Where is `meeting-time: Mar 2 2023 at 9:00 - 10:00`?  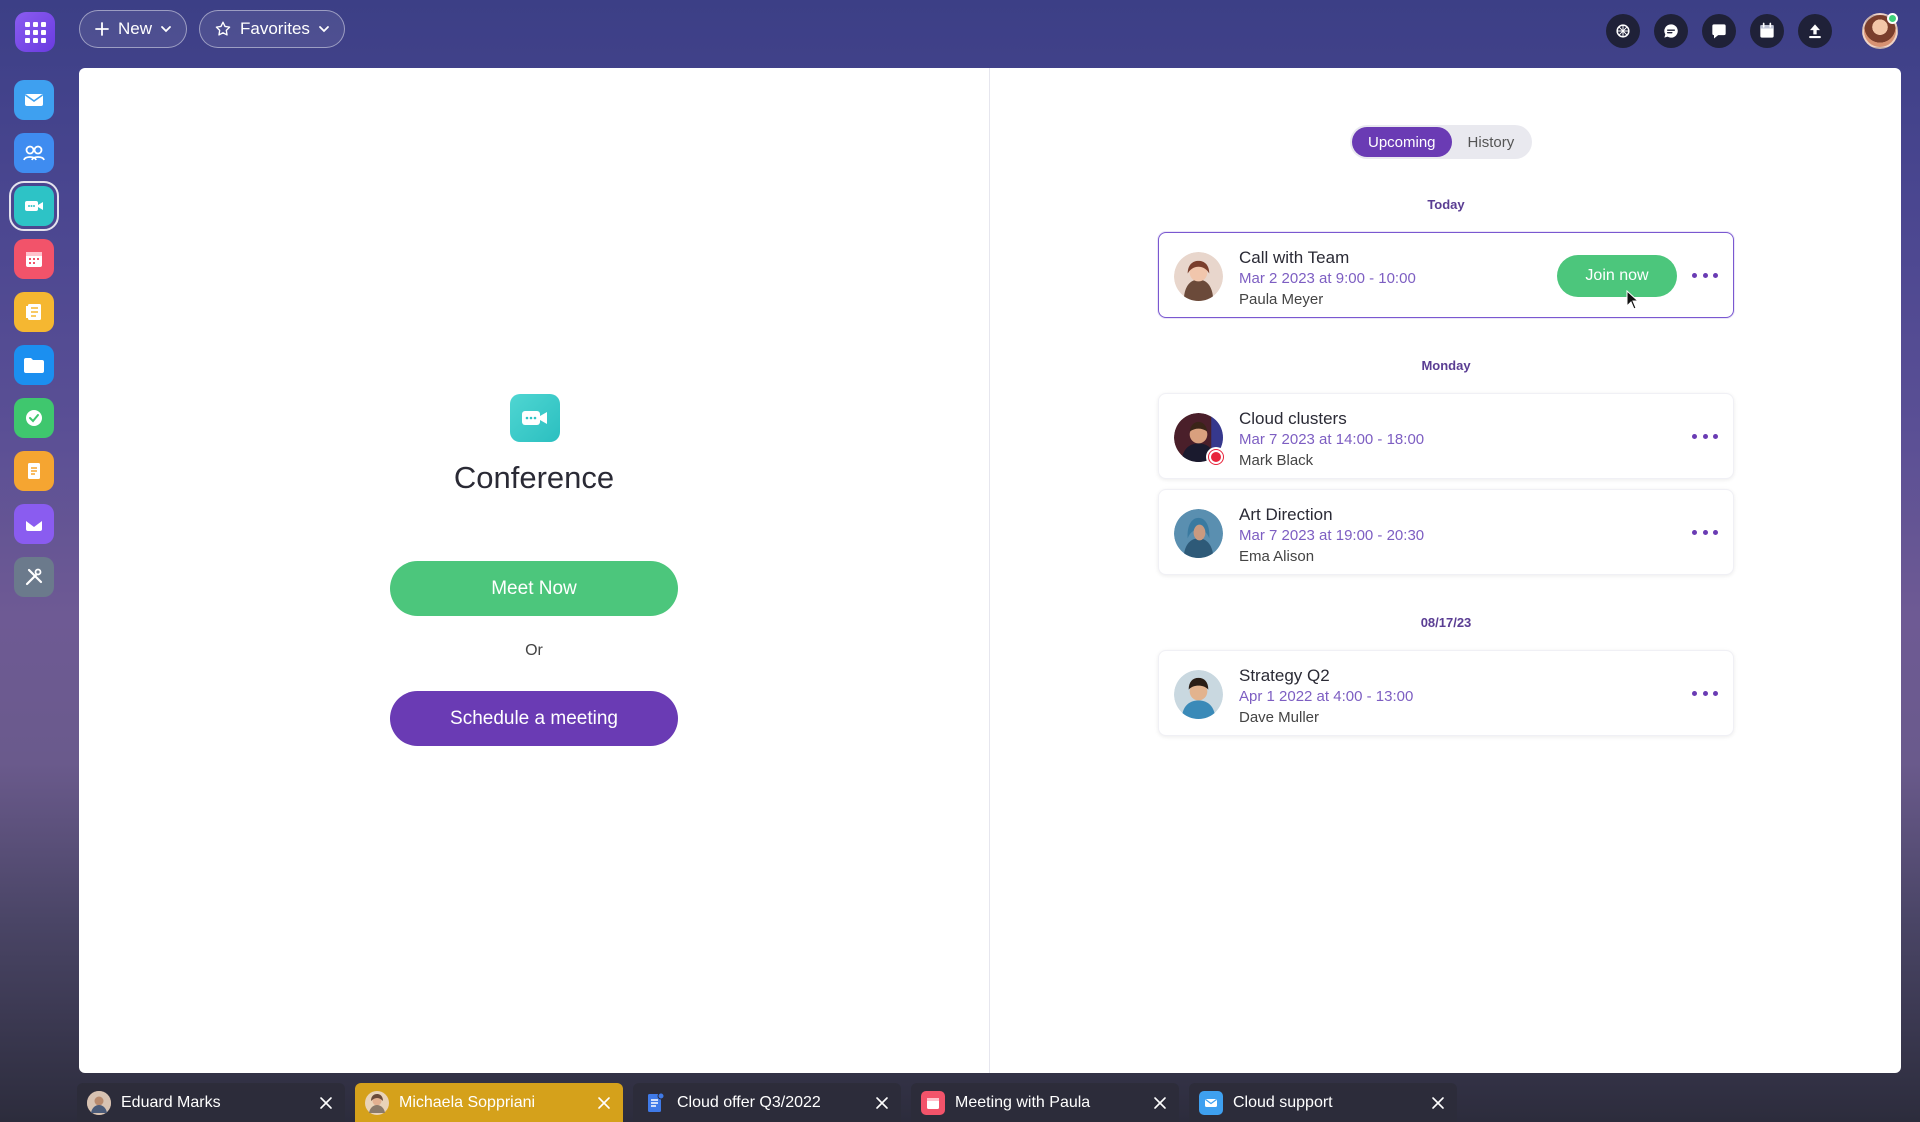 meeting-time: Mar 2 2023 at 9:00 - 10:00 is located at coordinates (1327, 278).